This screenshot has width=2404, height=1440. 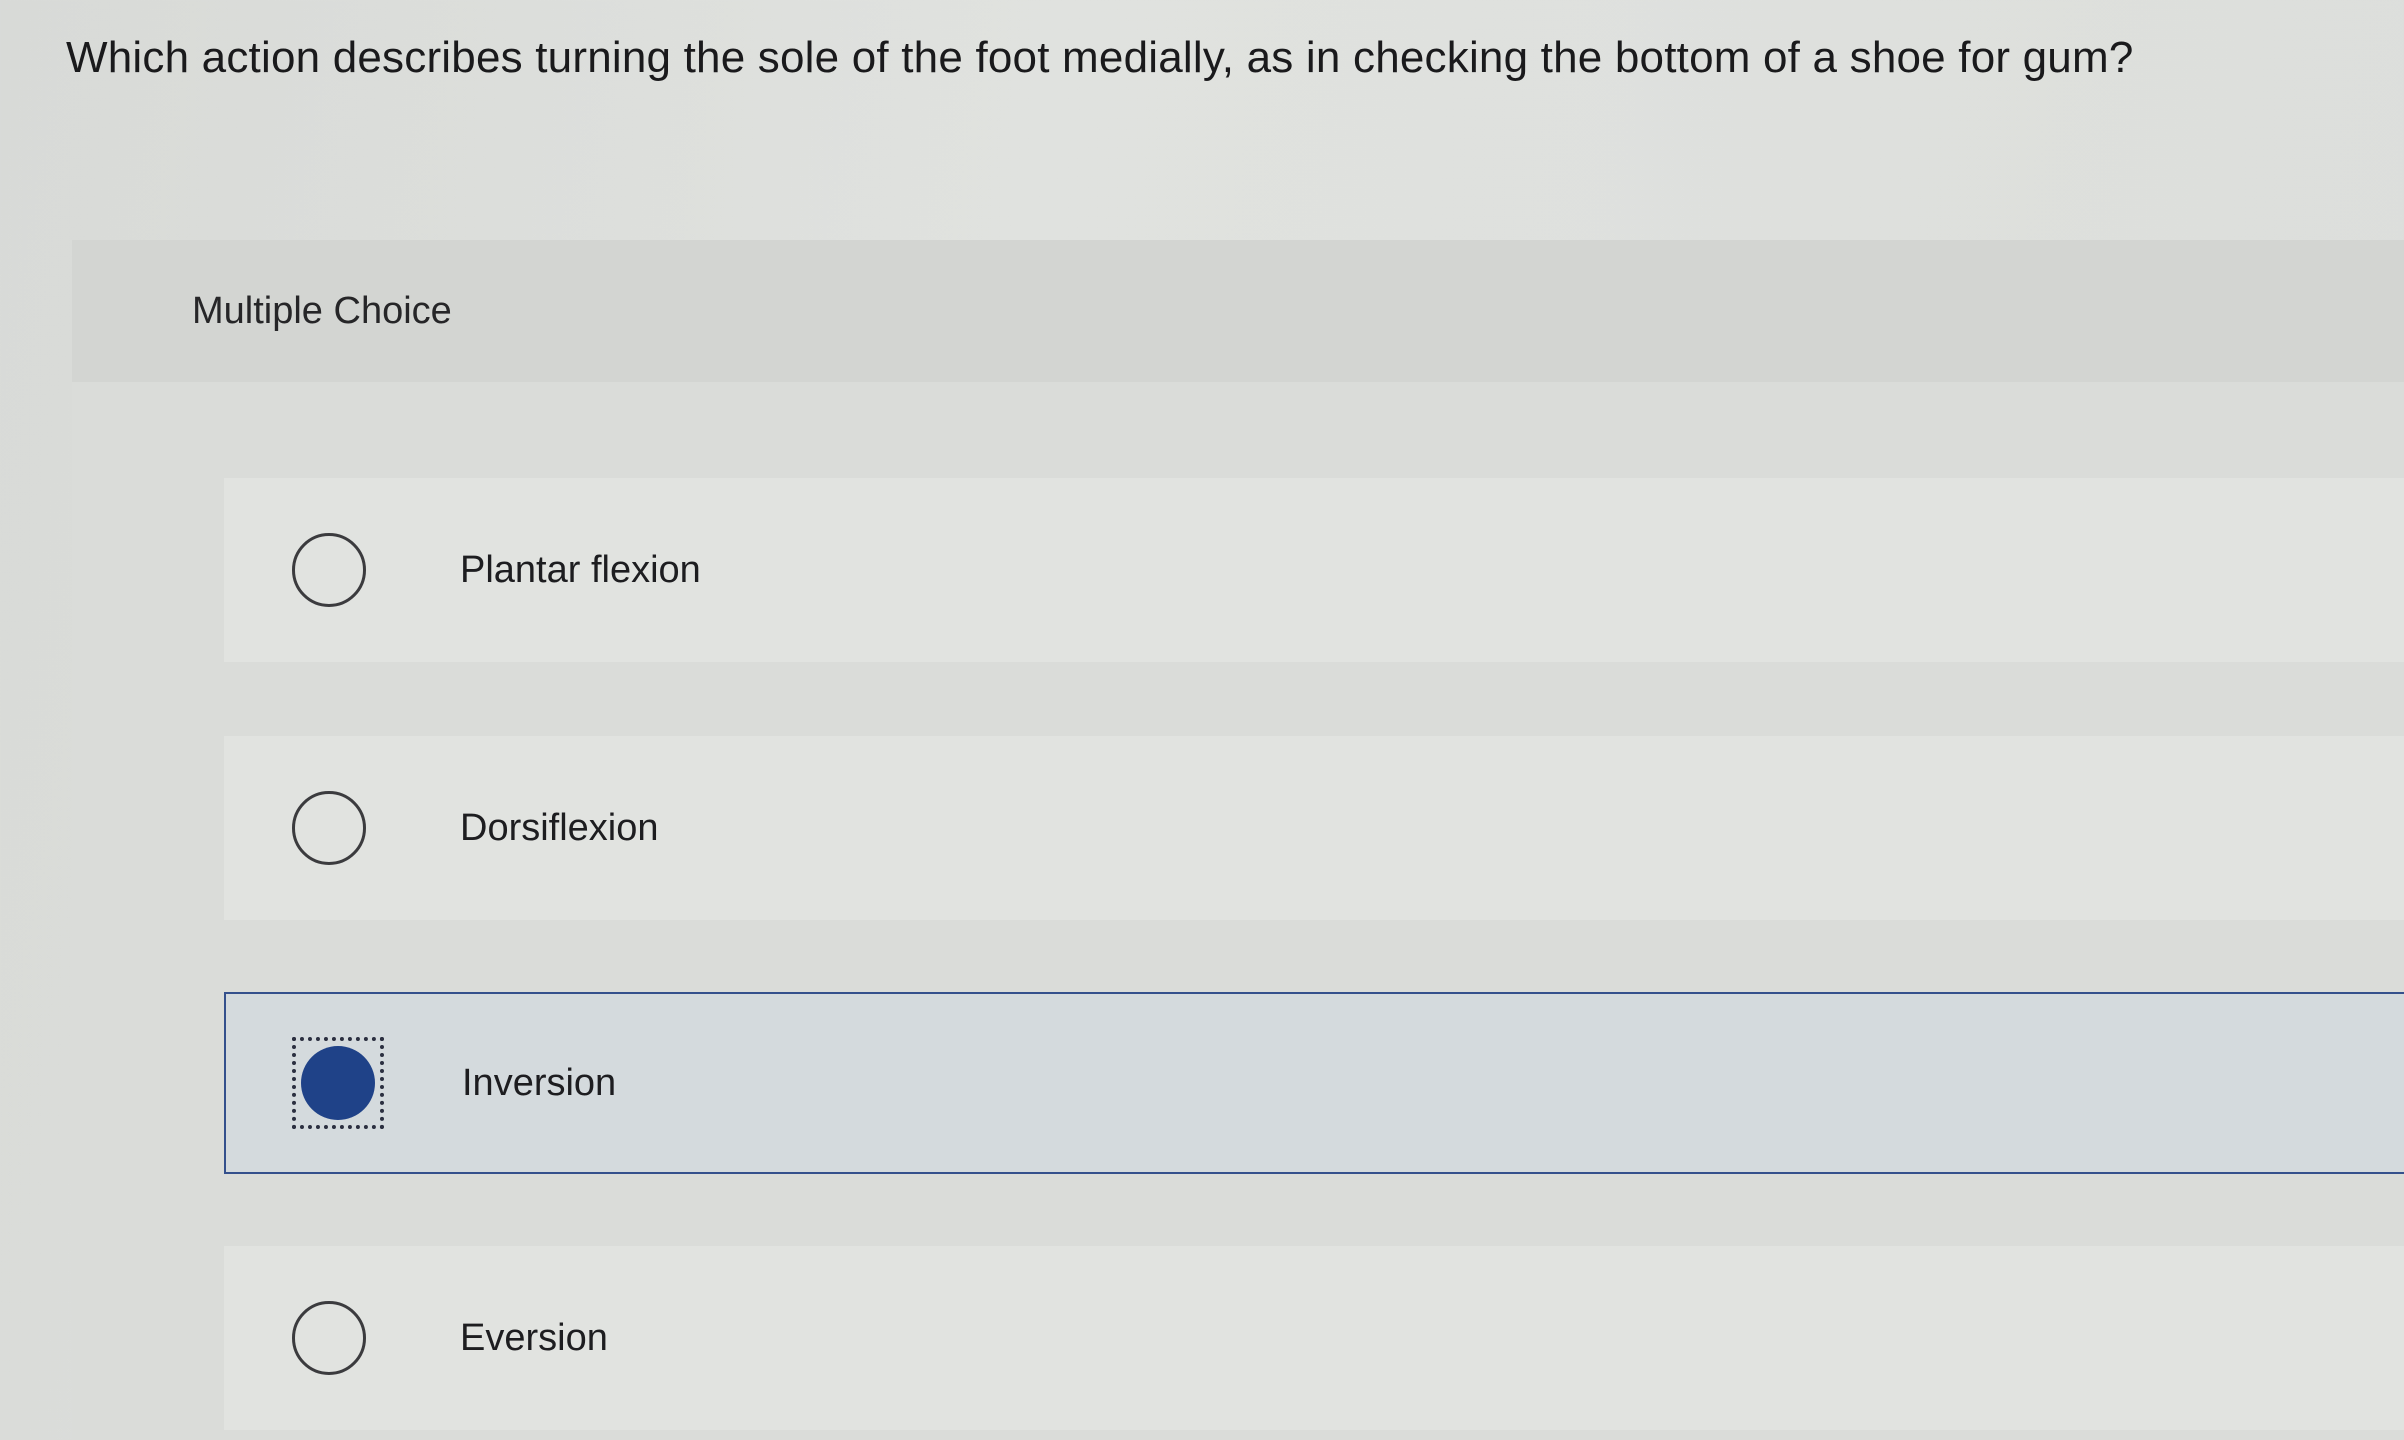 What do you see at coordinates (534, 1338) in the screenshot?
I see `choice-label: Eversion` at bounding box center [534, 1338].